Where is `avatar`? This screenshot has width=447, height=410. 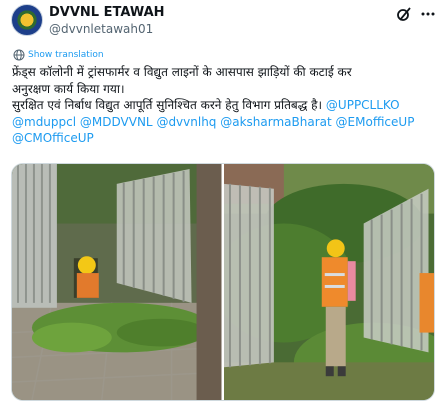
avatar is located at coordinates (27, 20).